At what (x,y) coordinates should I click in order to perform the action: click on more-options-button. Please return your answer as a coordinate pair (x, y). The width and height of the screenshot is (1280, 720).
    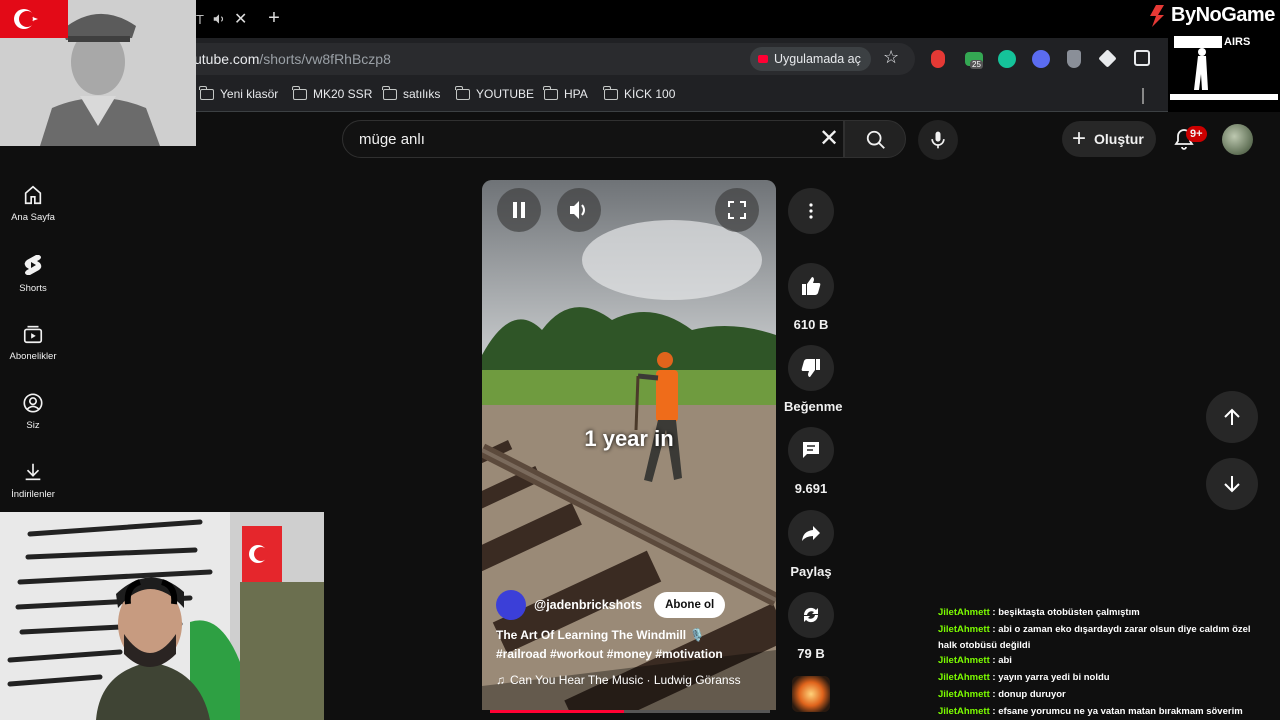
    Looking at the image, I should click on (811, 211).